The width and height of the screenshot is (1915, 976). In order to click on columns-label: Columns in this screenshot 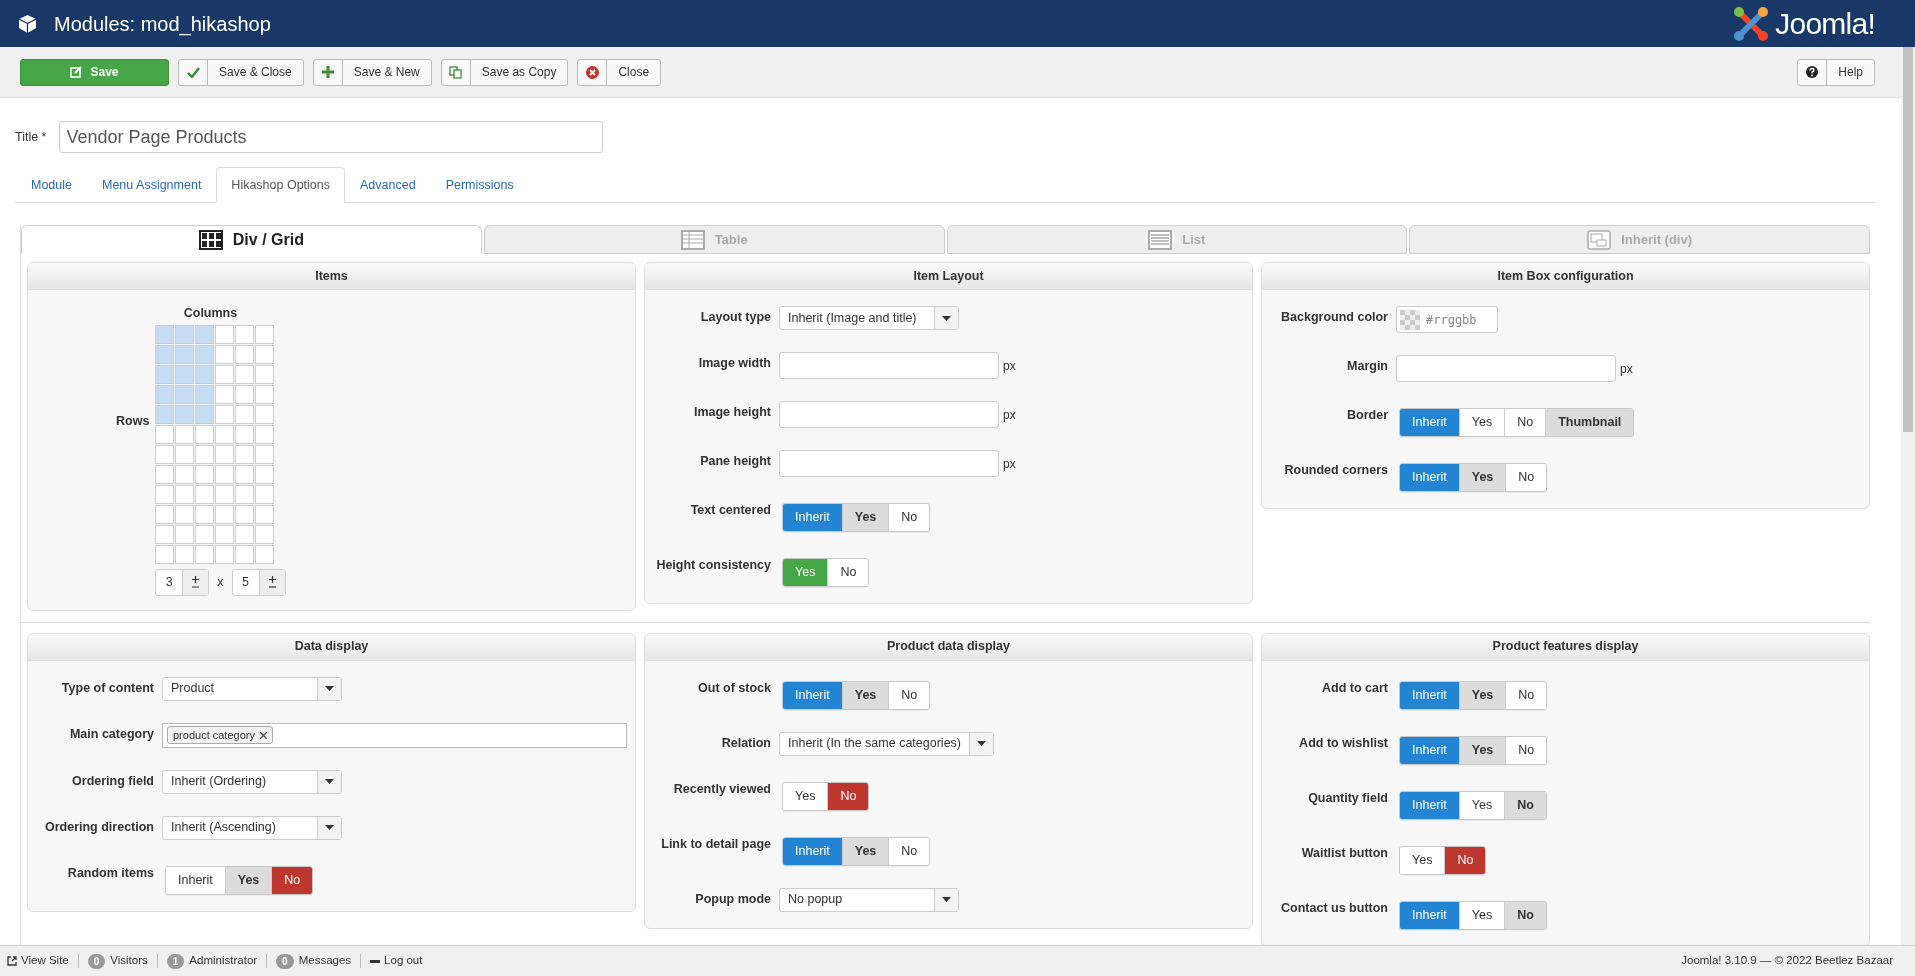, I will do `click(210, 313)`.